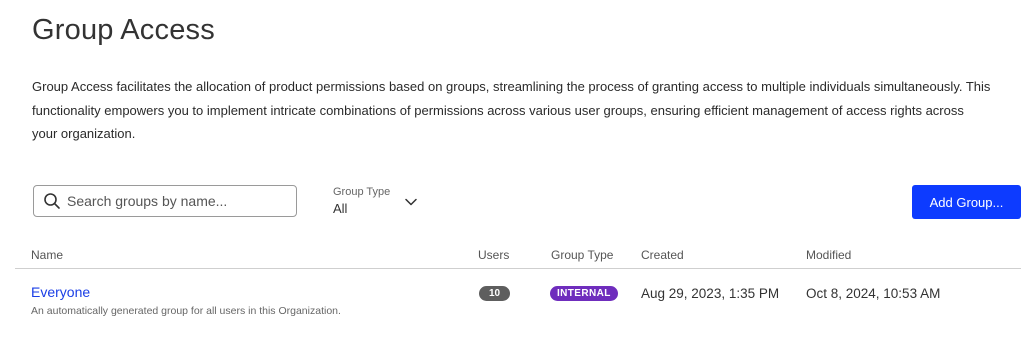 The height and width of the screenshot is (348, 1033). What do you see at coordinates (873, 293) in the screenshot?
I see `modified-date: Oct 8, 2024, 10:53 AM` at bounding box center [873, 293].